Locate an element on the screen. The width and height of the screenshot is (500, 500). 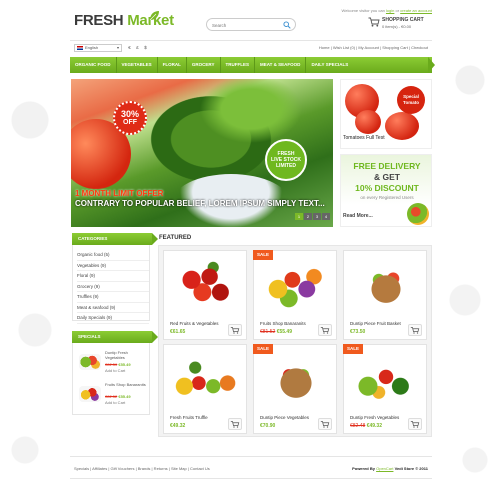
slider-pagination: 1234 is located at coordinates (313, 216).